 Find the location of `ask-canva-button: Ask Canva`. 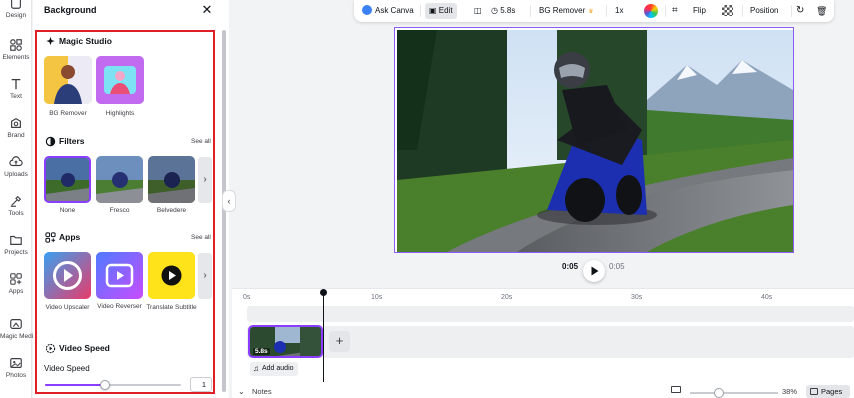

ask-canva-button: Ask Canva is located at coordinates (388, 11).